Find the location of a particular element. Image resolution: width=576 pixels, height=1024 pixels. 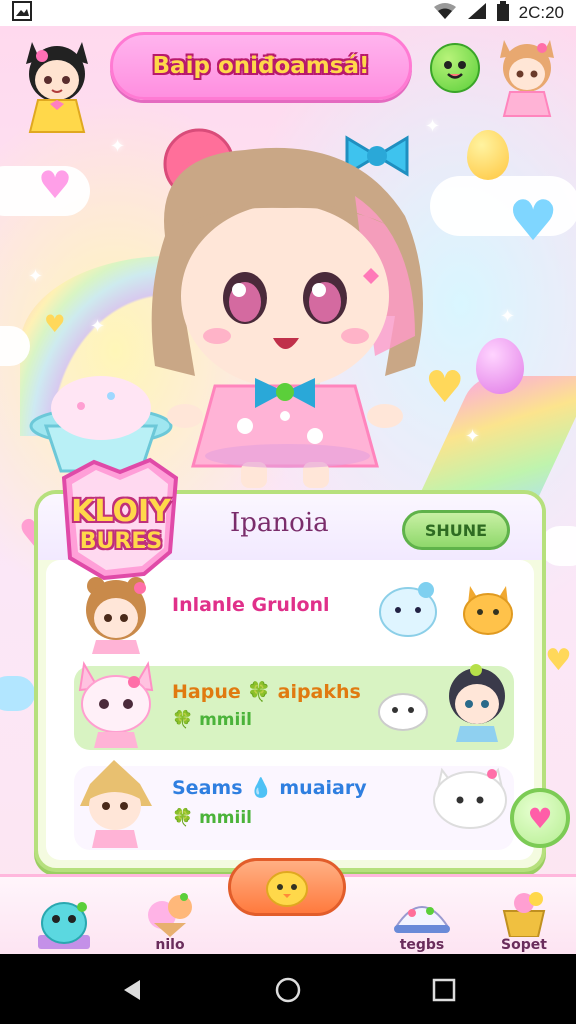

back-icon is located at coordinates (132, 990).